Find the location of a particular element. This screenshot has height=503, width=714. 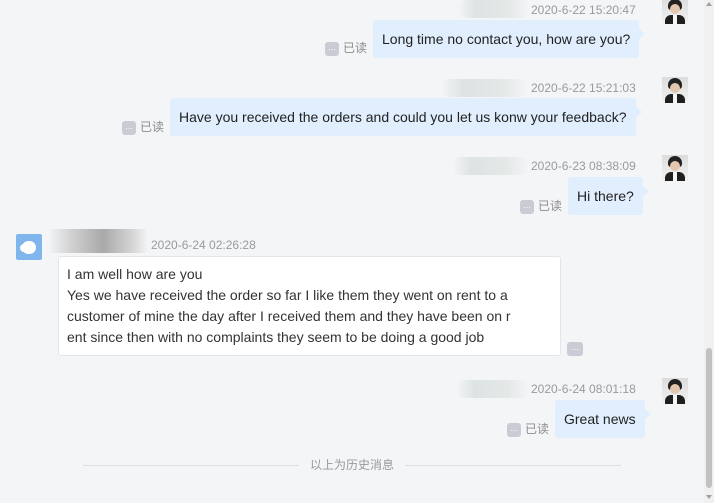

scroll-up-arrow-icon is located at coordinates (709, 4).